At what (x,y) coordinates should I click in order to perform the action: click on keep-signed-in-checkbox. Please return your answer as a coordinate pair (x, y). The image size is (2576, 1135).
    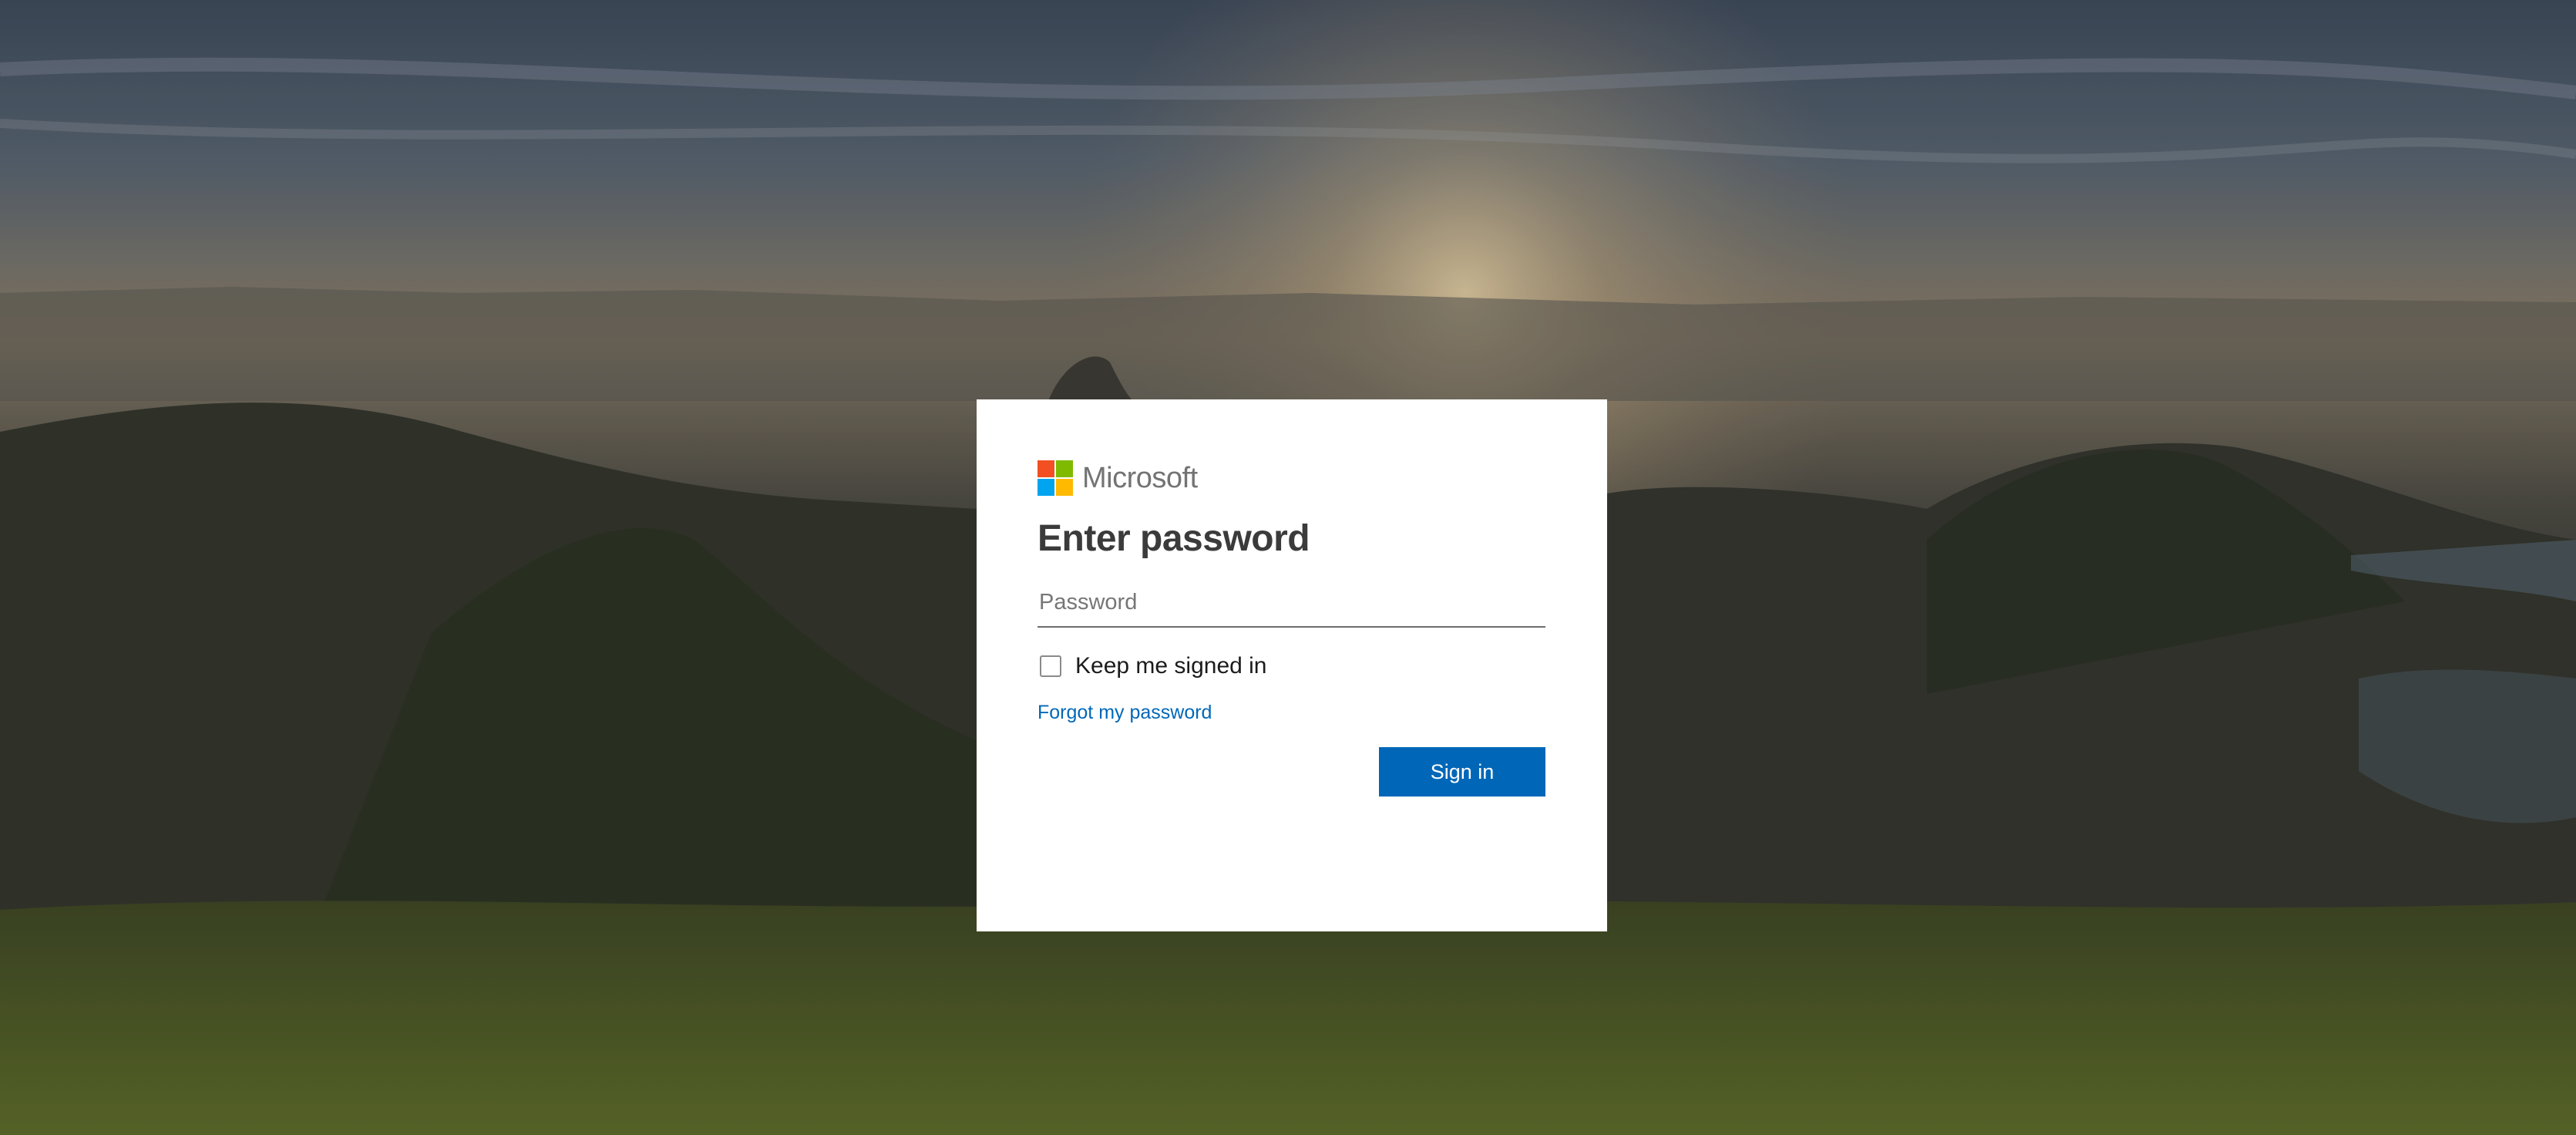
    Looking at the image, I should click on (1050, 666).